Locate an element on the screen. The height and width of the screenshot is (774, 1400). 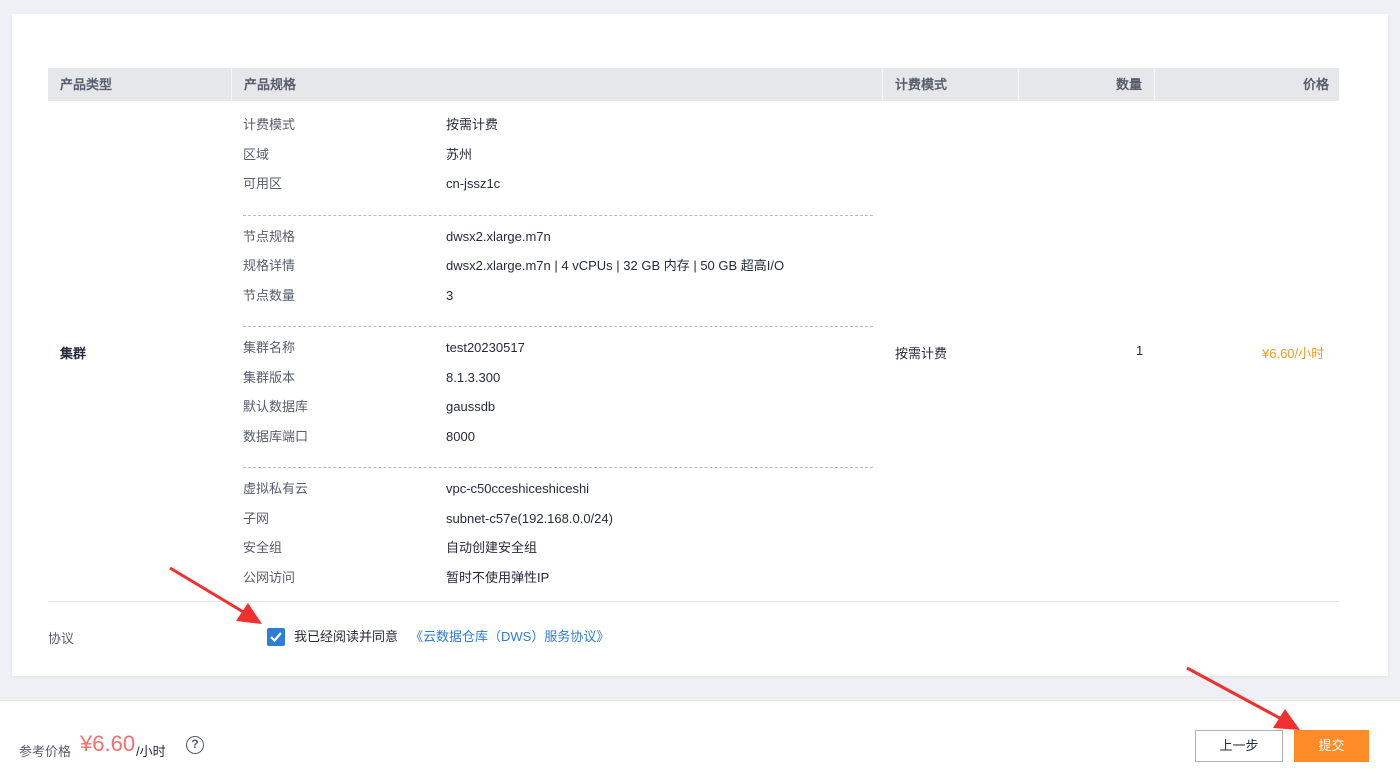
spec-key: 计费模式 is located at coordinates (269, 124).